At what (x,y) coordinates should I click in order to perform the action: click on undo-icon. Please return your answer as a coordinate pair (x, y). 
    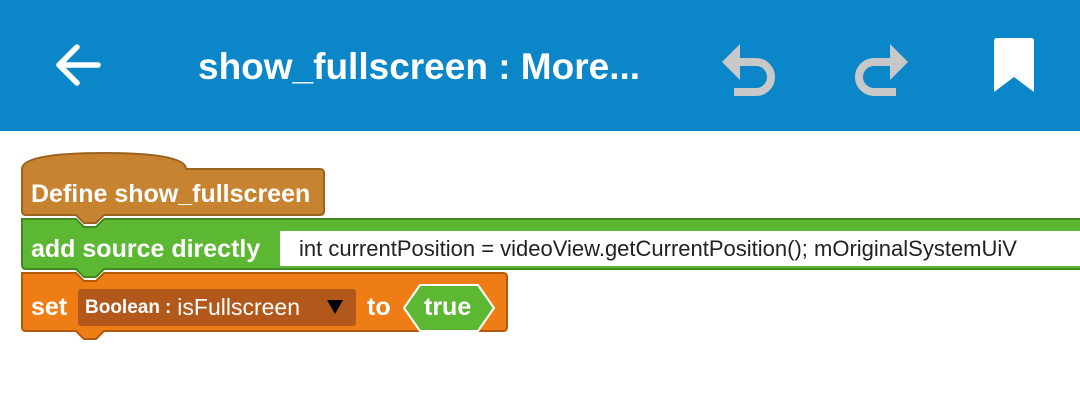
    Looking at the image, I should click on (749, 66).